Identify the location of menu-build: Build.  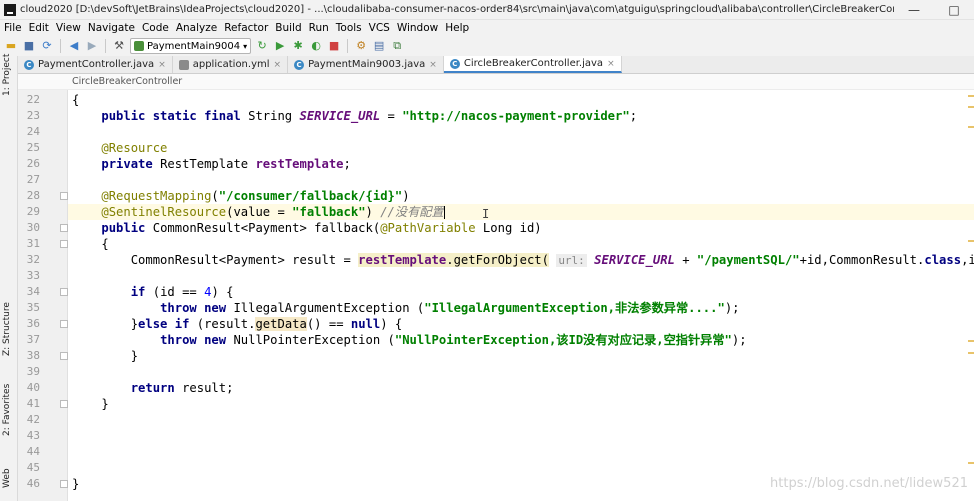
(288, 28).